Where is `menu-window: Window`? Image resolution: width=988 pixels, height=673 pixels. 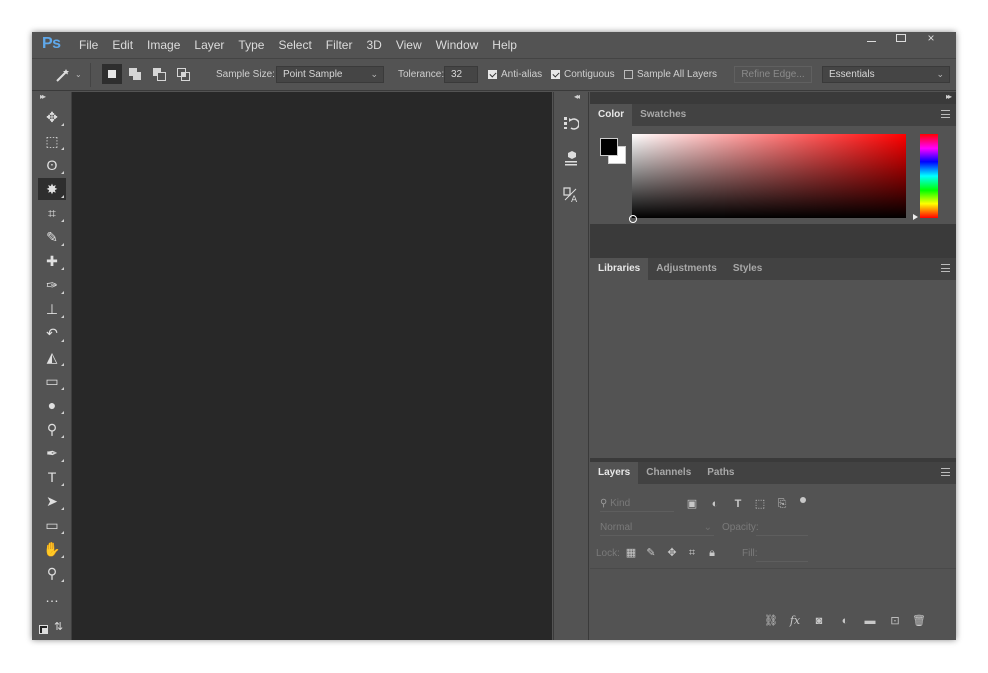
menu-window: Window is located at coordinates (457, 45).